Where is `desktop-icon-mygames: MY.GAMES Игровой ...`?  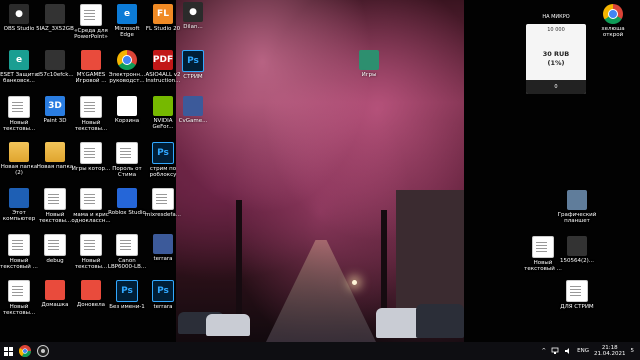 desktop-icon-mygames: MY.GAMES Игровой ... is located at coordinates (91, 67).